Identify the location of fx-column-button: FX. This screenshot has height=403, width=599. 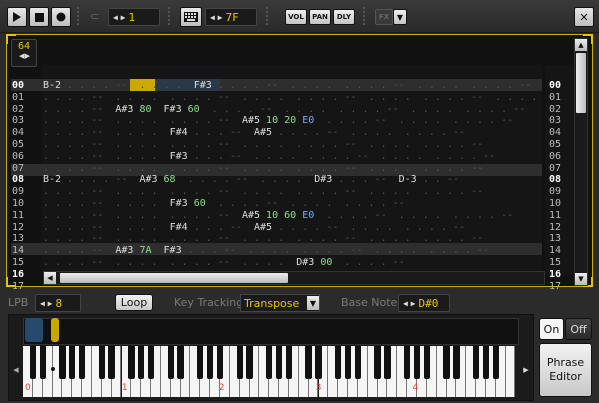
(384, 17).